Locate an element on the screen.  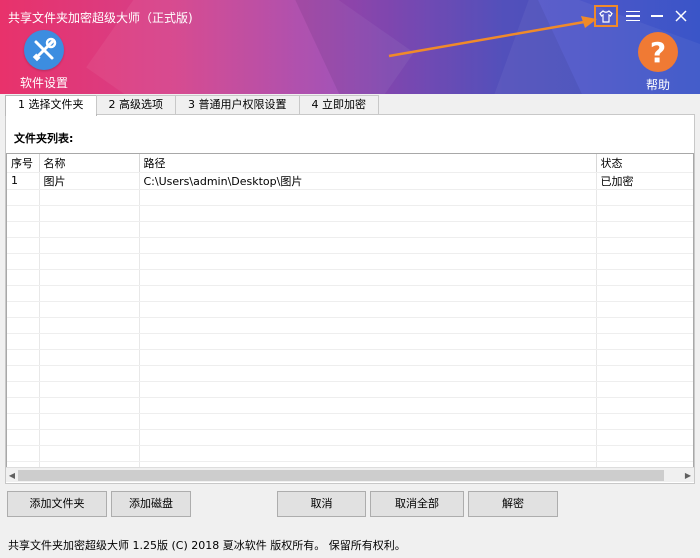
column-header-index: 序号 is located at coordinates (23, 163).